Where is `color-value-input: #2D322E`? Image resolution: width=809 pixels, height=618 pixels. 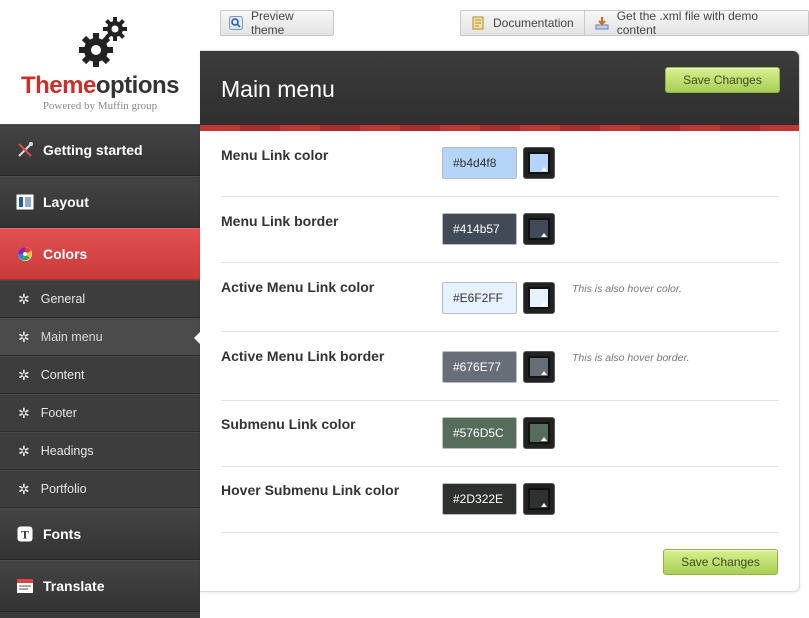 color-value-input: #2D322E is located at coordinates (479, 499).